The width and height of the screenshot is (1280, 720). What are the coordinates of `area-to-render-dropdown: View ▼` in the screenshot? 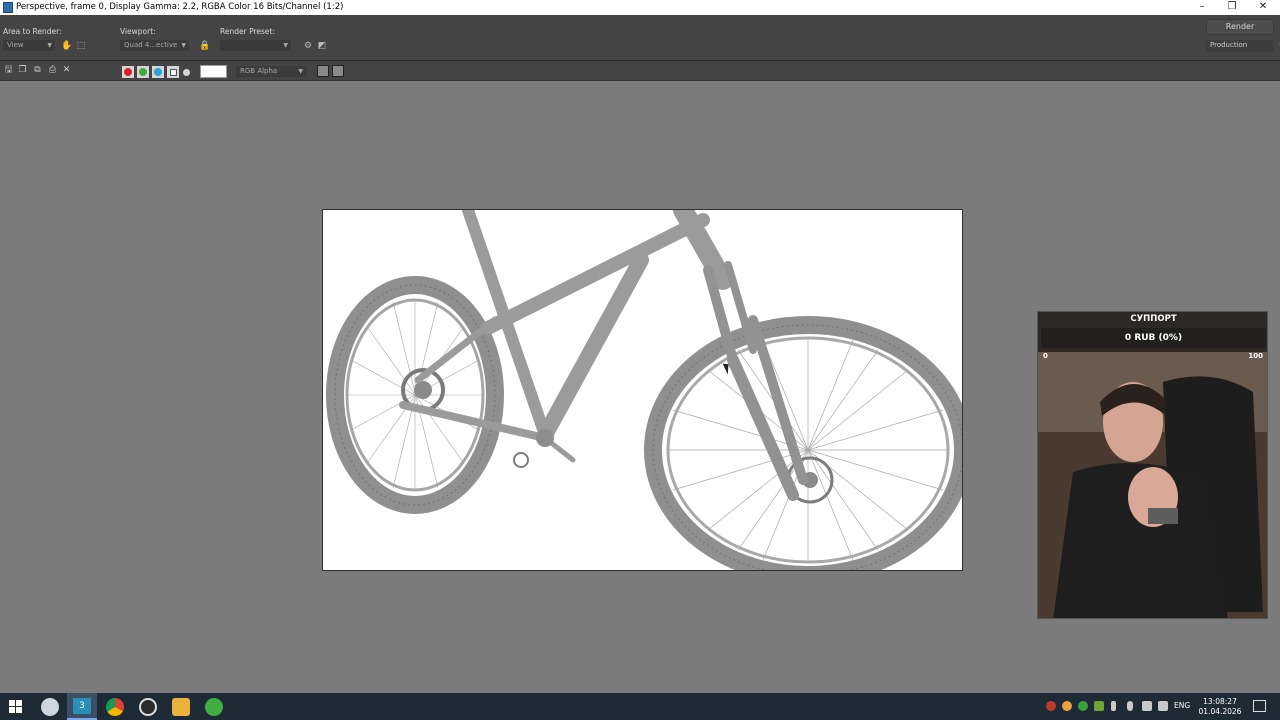 It's located at (29, 45).